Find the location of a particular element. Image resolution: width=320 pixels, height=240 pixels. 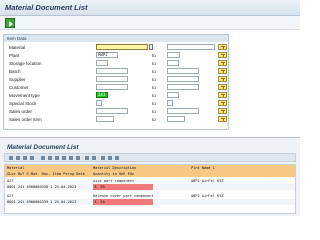

movement-type-from-field: 241 is located at coordinates (102, 95).